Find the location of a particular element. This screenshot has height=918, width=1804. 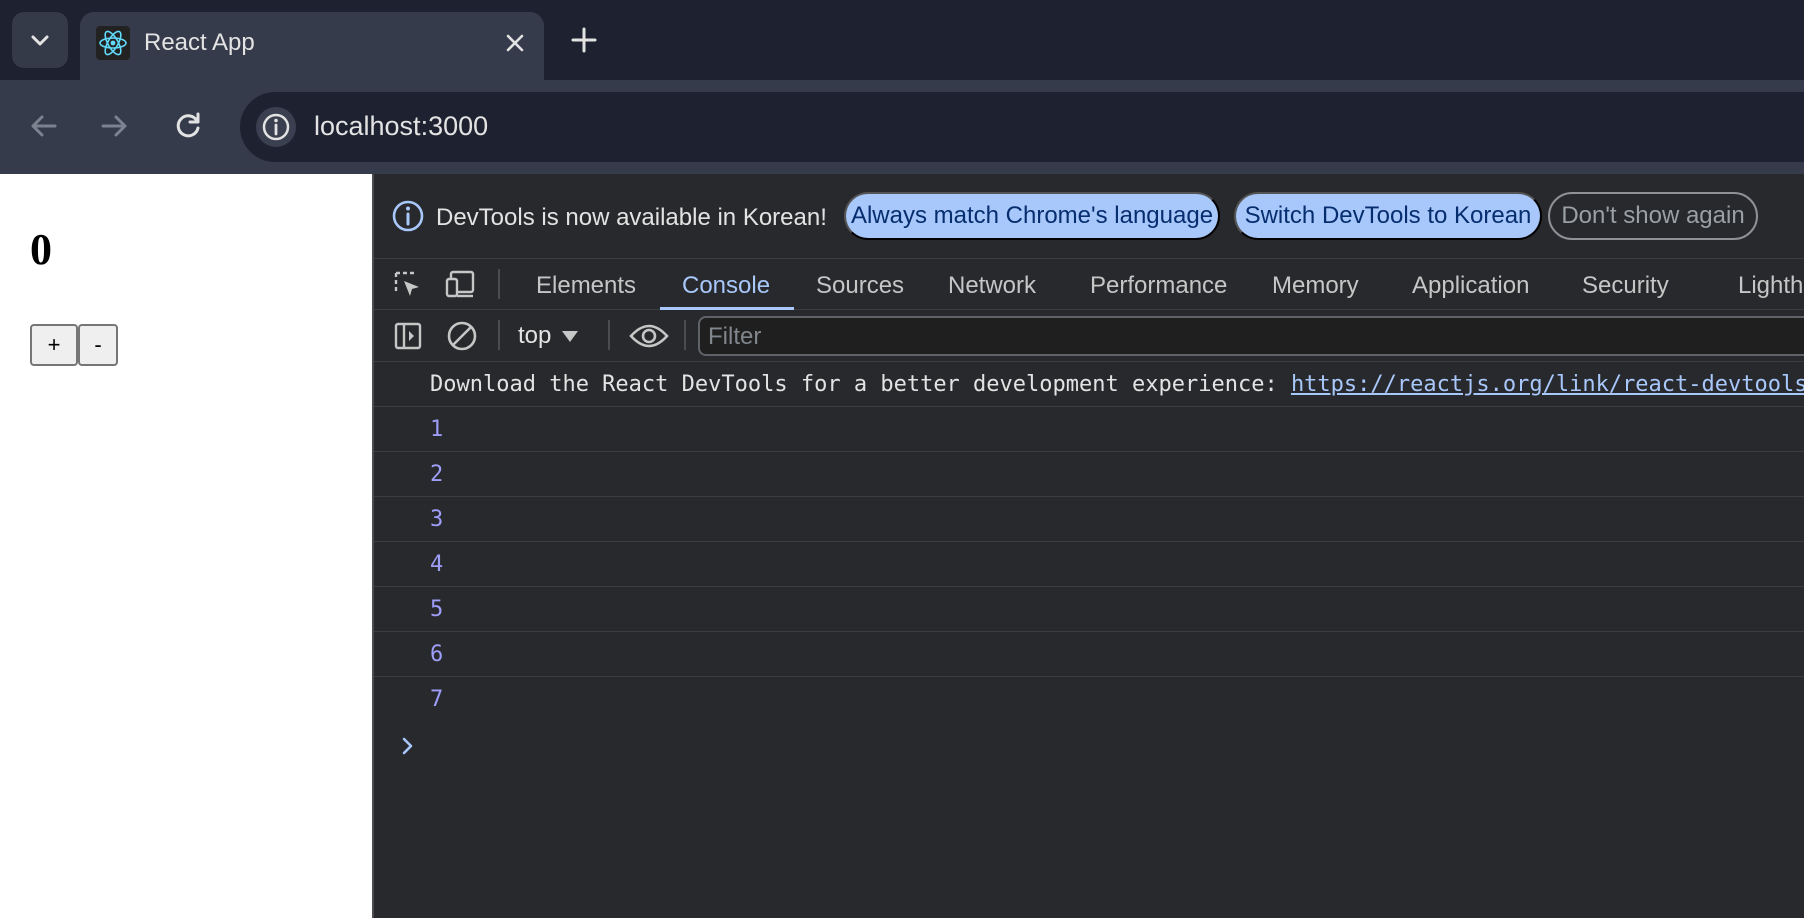

tab-close-button is located at coordinates (515, 43).